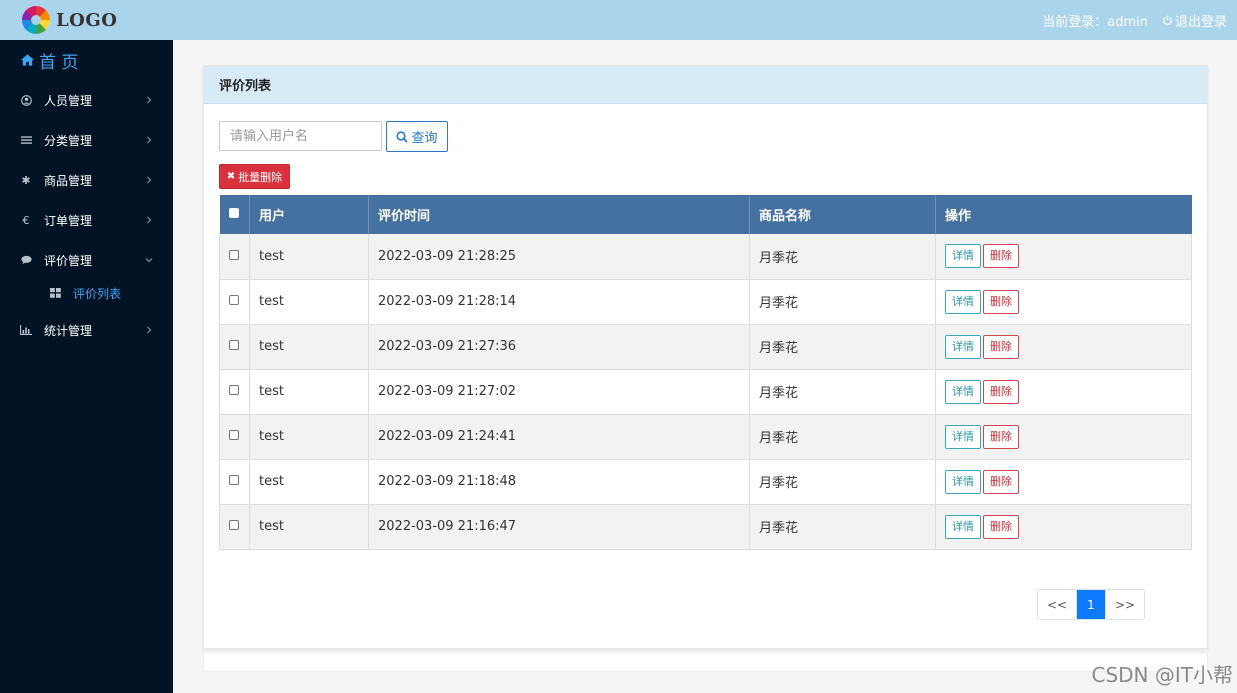 The width and height of the screenshot is (1237, 693). Describe the element at coordinates (86, 140) in the screenshot. I see `sidebar-item-category: 分类管理` at that location.